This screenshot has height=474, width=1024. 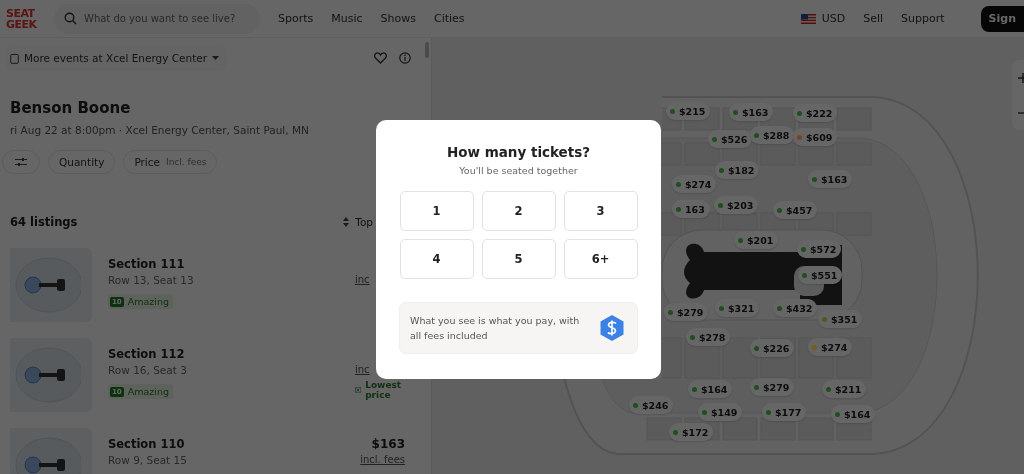 What do you see at coordinates (436, 211) in the screenshot?
I see `quantity-option: 1` at bounding box center [436, 211].